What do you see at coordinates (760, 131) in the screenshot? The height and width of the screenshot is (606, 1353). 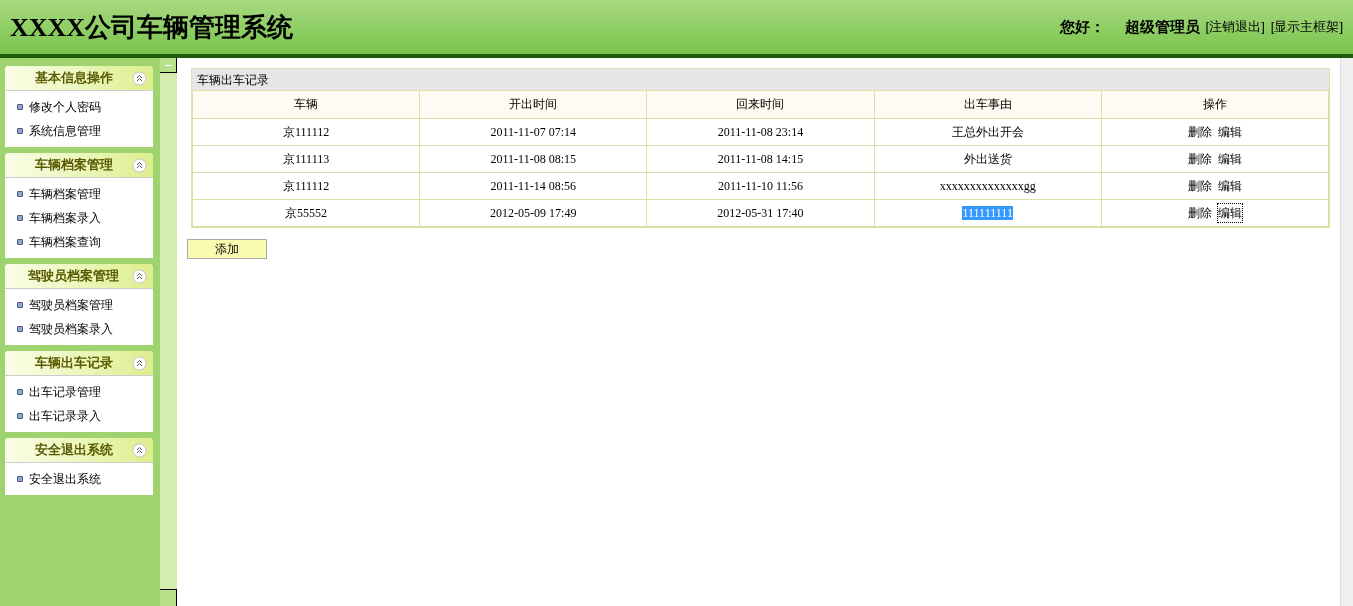 I see `table-cell: 2011-11-08 23:14` at bounding box center [760, 131].